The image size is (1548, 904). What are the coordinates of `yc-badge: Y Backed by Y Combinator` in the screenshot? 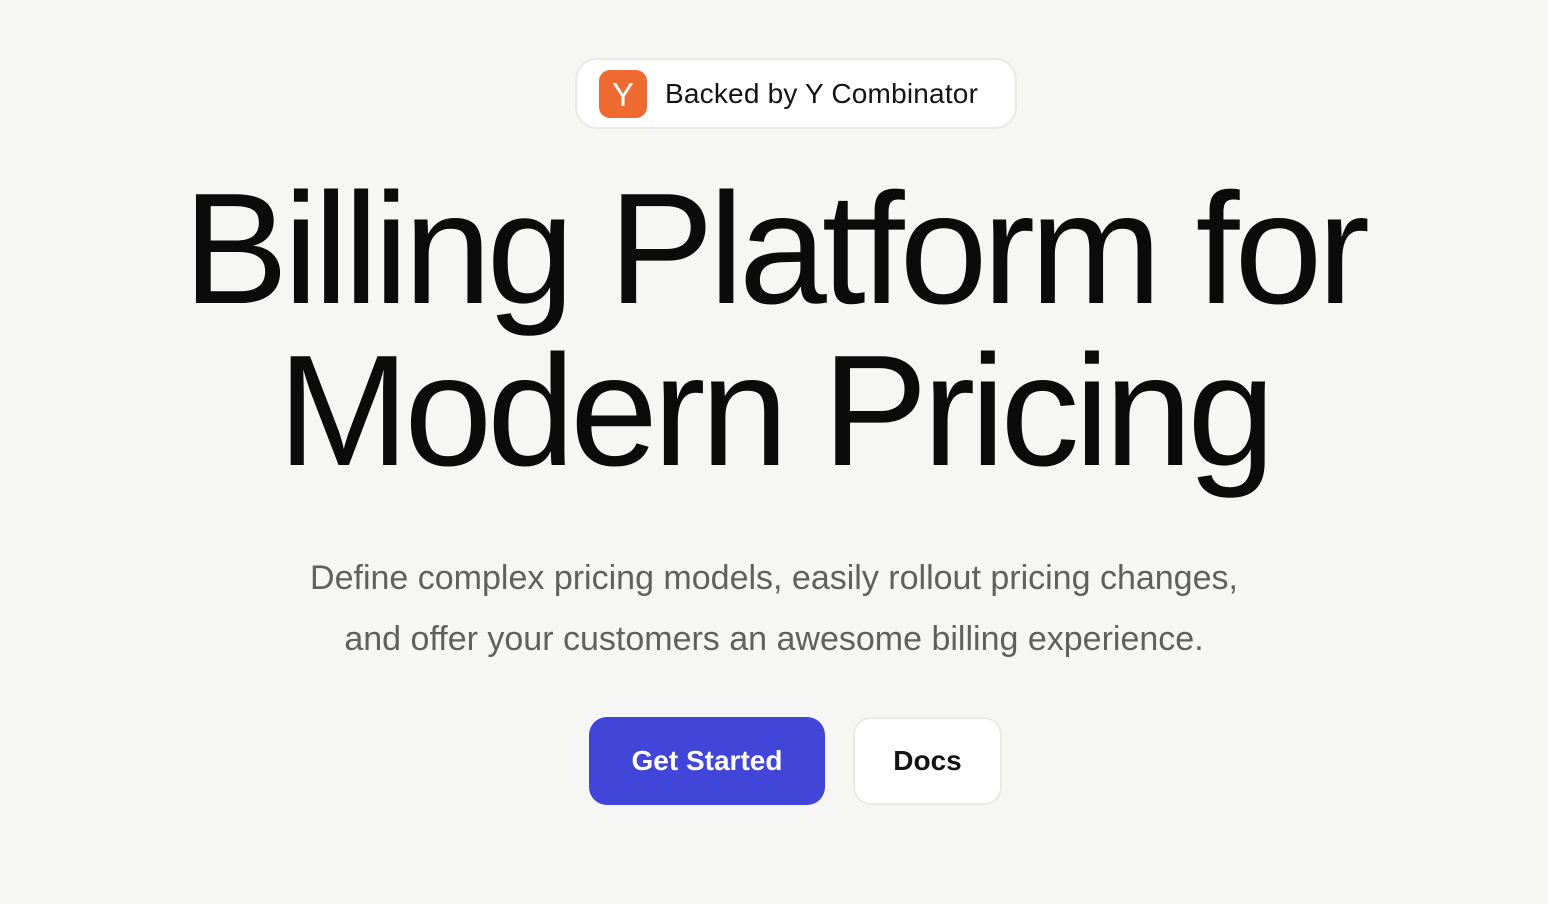 It's located at (796, 93).